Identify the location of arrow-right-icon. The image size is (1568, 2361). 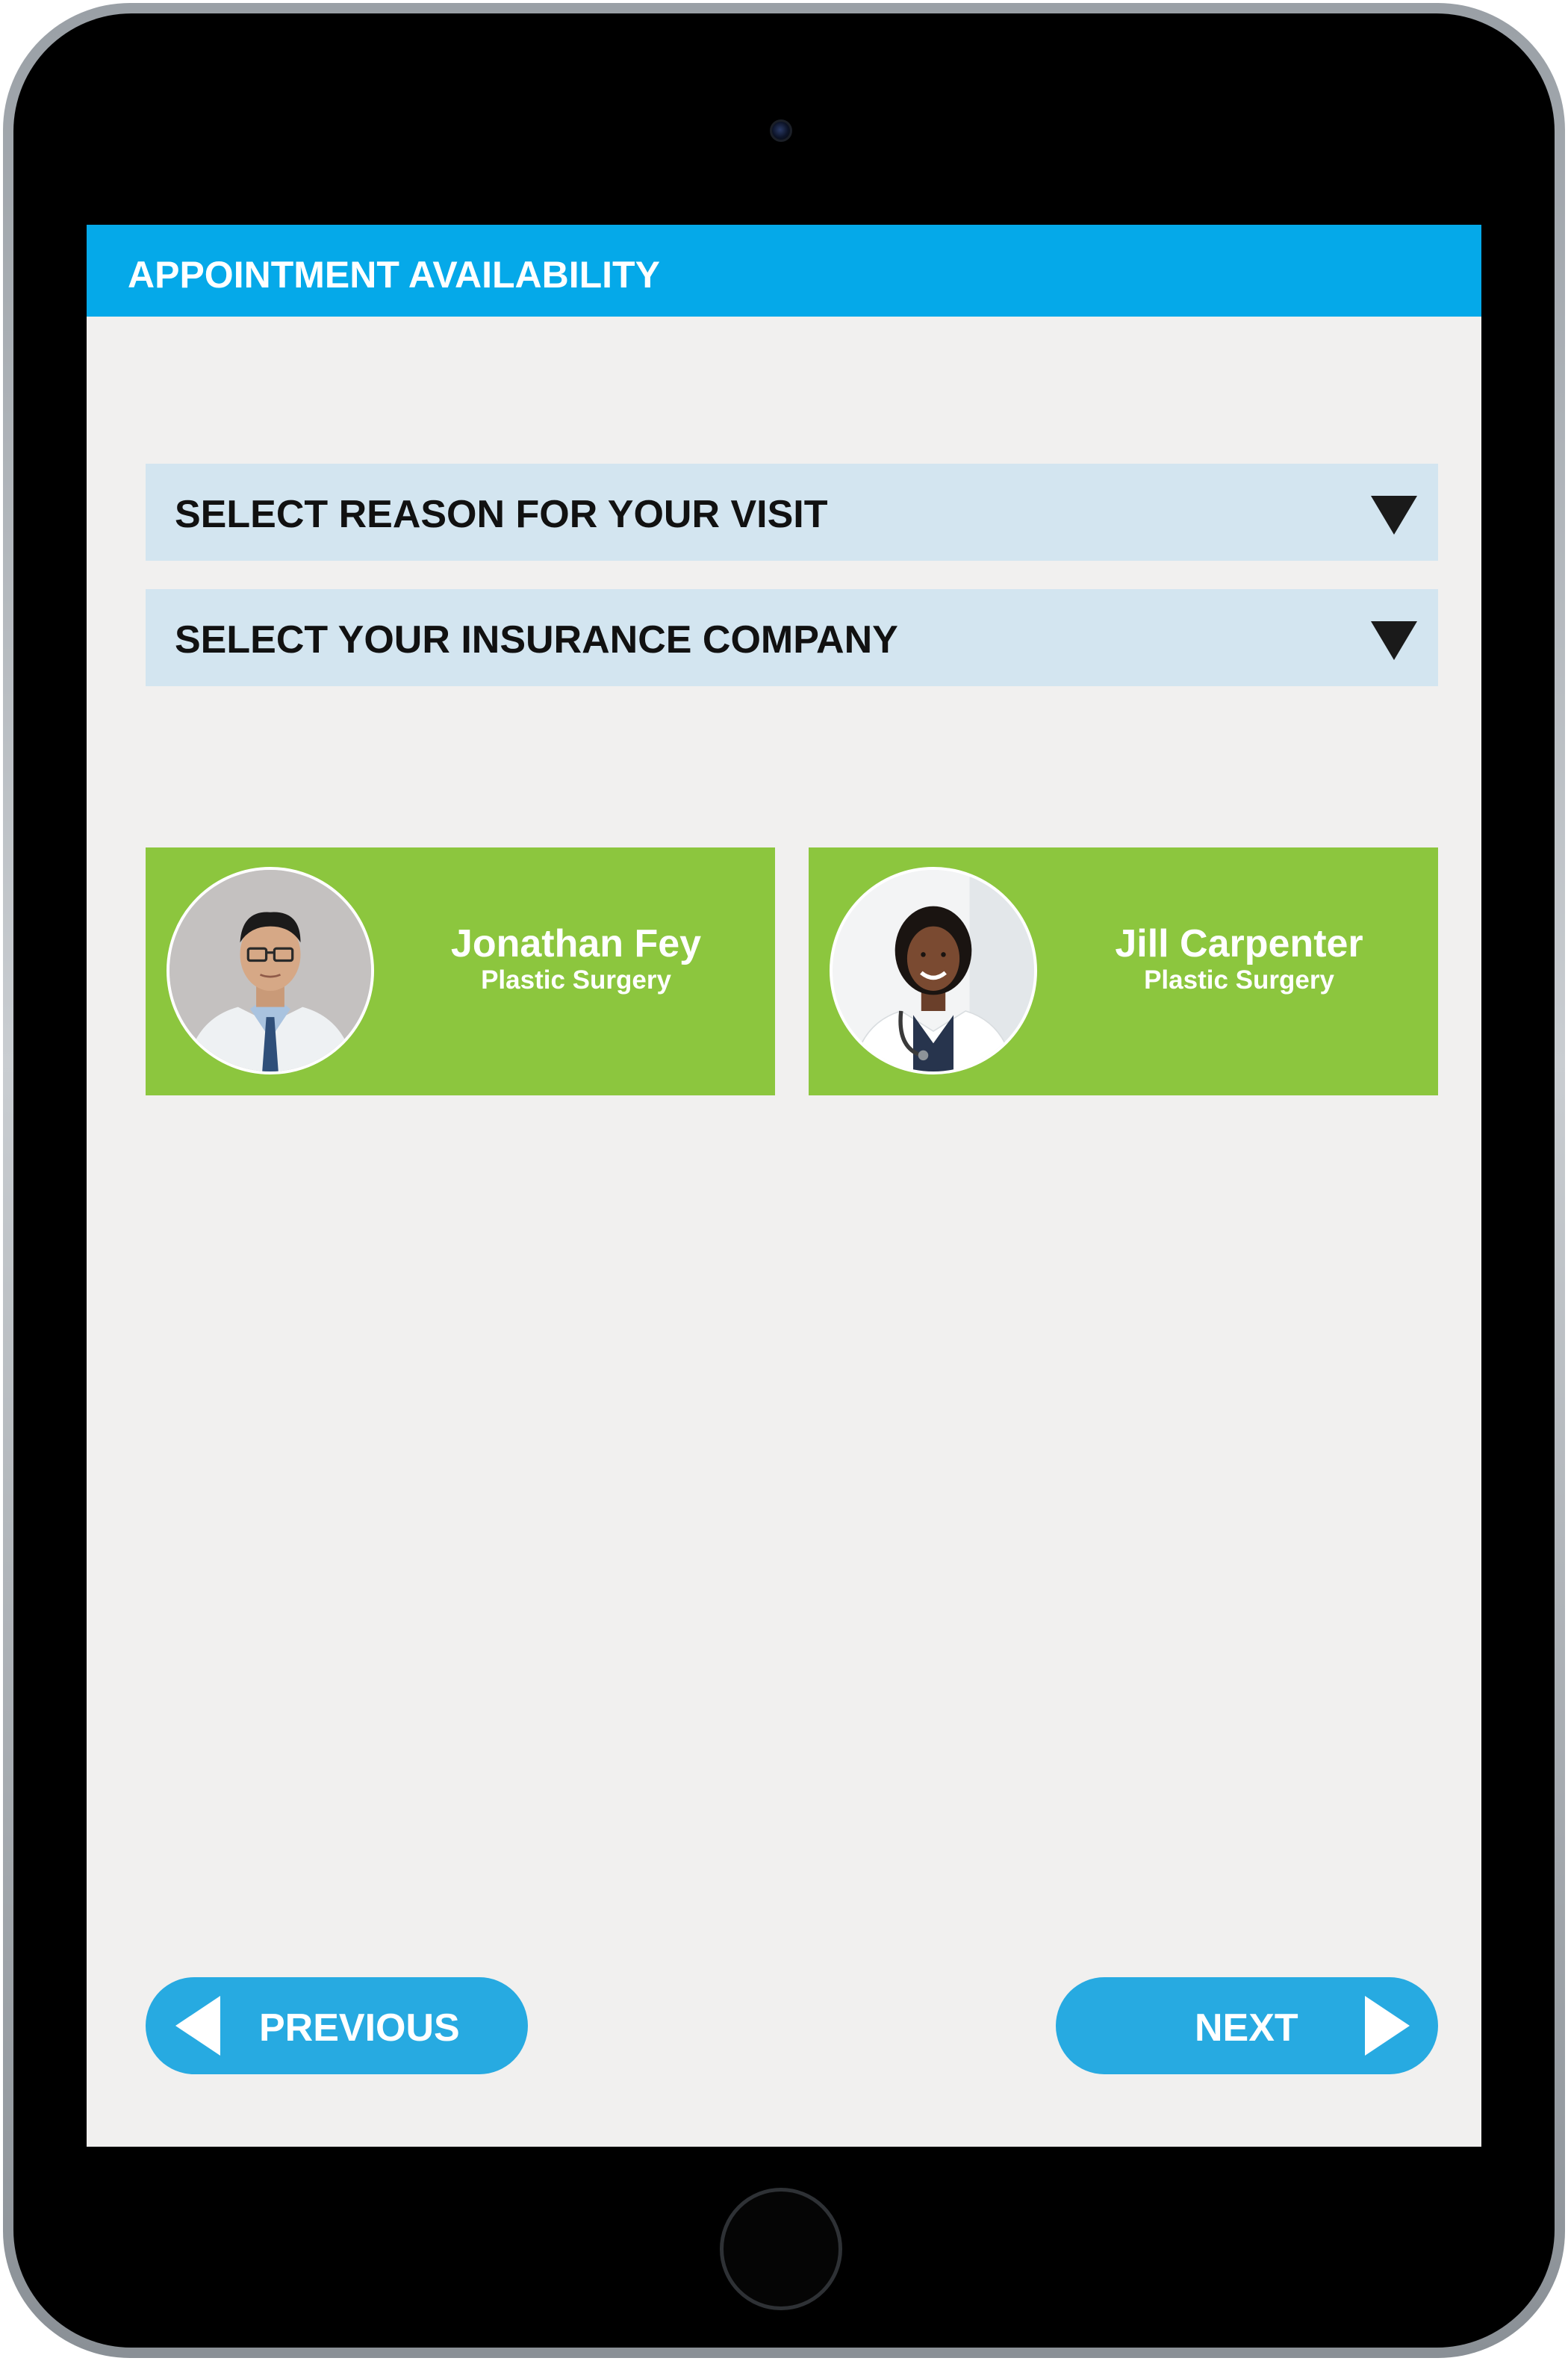
(1387, 2026).